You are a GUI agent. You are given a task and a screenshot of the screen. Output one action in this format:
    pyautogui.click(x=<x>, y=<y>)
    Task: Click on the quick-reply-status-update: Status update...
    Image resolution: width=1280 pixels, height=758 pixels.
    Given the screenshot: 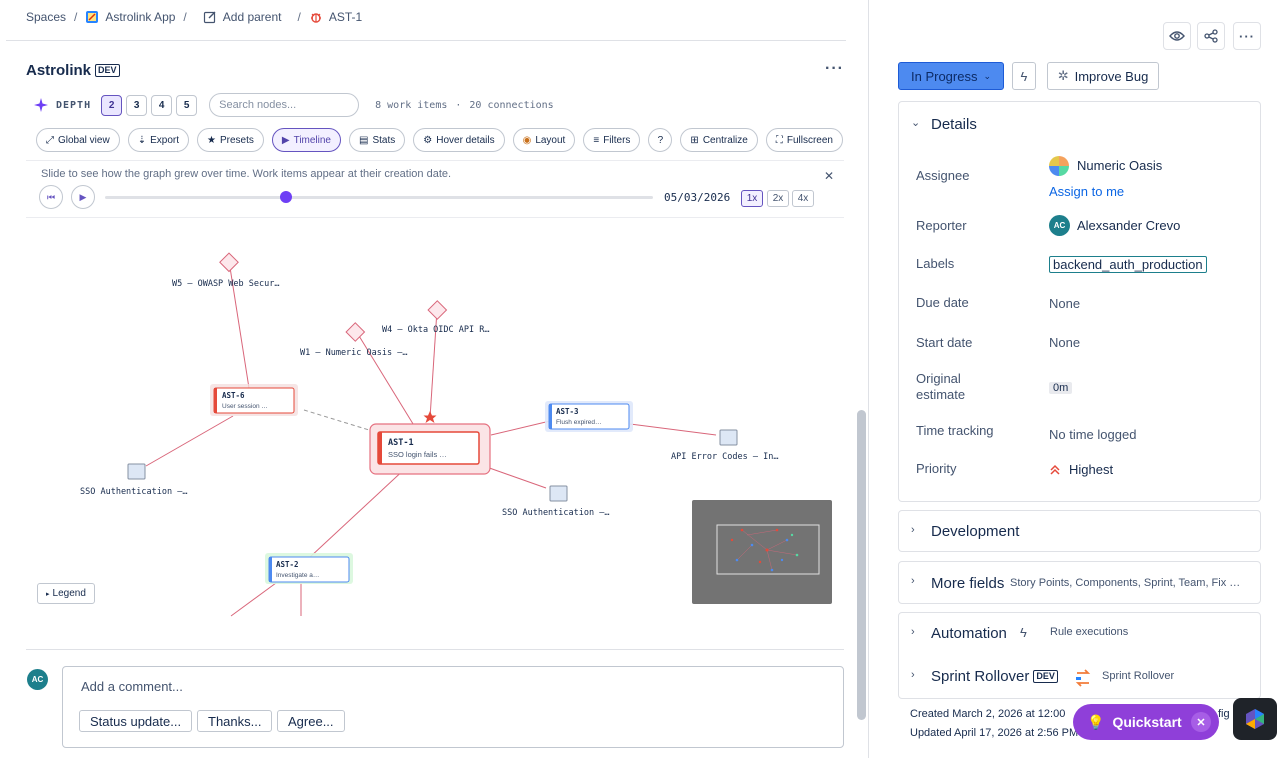 What is the action you would take?
    pyautogui.click(x=136, y=721)
    